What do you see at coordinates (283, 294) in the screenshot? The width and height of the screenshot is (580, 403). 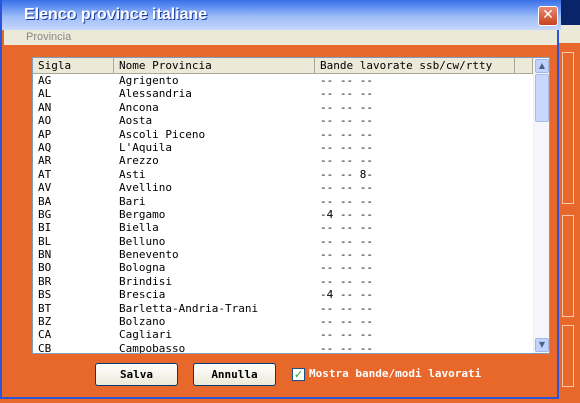 I see `table-row: BS Brescia -4 -- --` at bounding box center [283, 294].